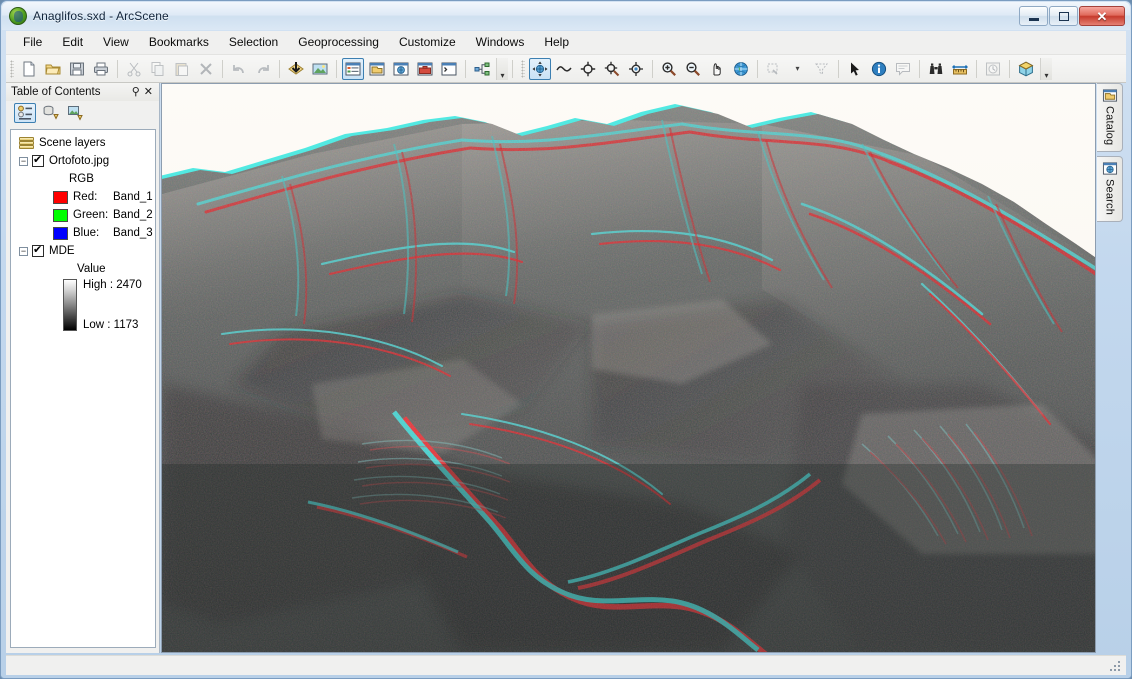 Image resolution: width=1132 pixels, height=679 pixels. Describe the element at coordinates (25, 113) in the screenshot. I see `list-by-drawing-order-button` at that location.